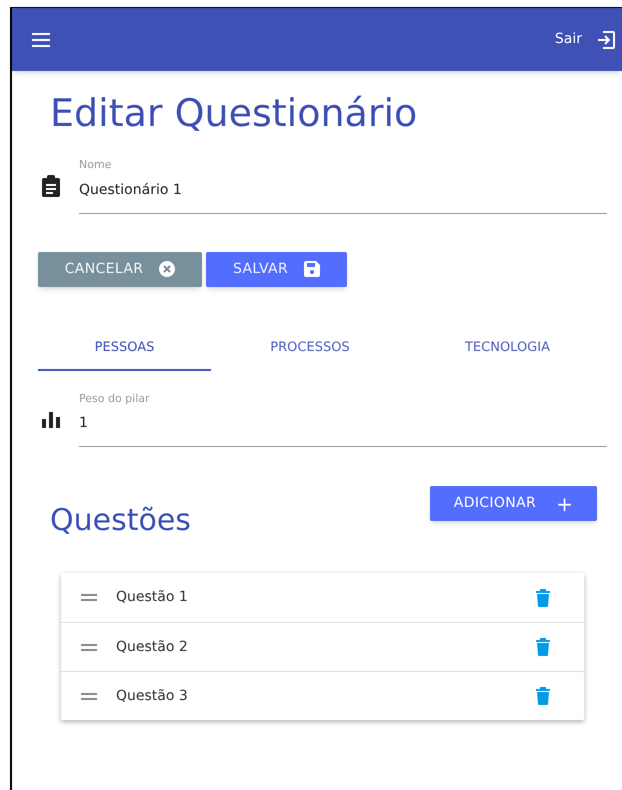 This screenshot has height=790, width=622. What do you see at coordinates (507, 349) in the screenshot?
I see `tab: TECNOLOGIA` at bounding box center [507, 349].